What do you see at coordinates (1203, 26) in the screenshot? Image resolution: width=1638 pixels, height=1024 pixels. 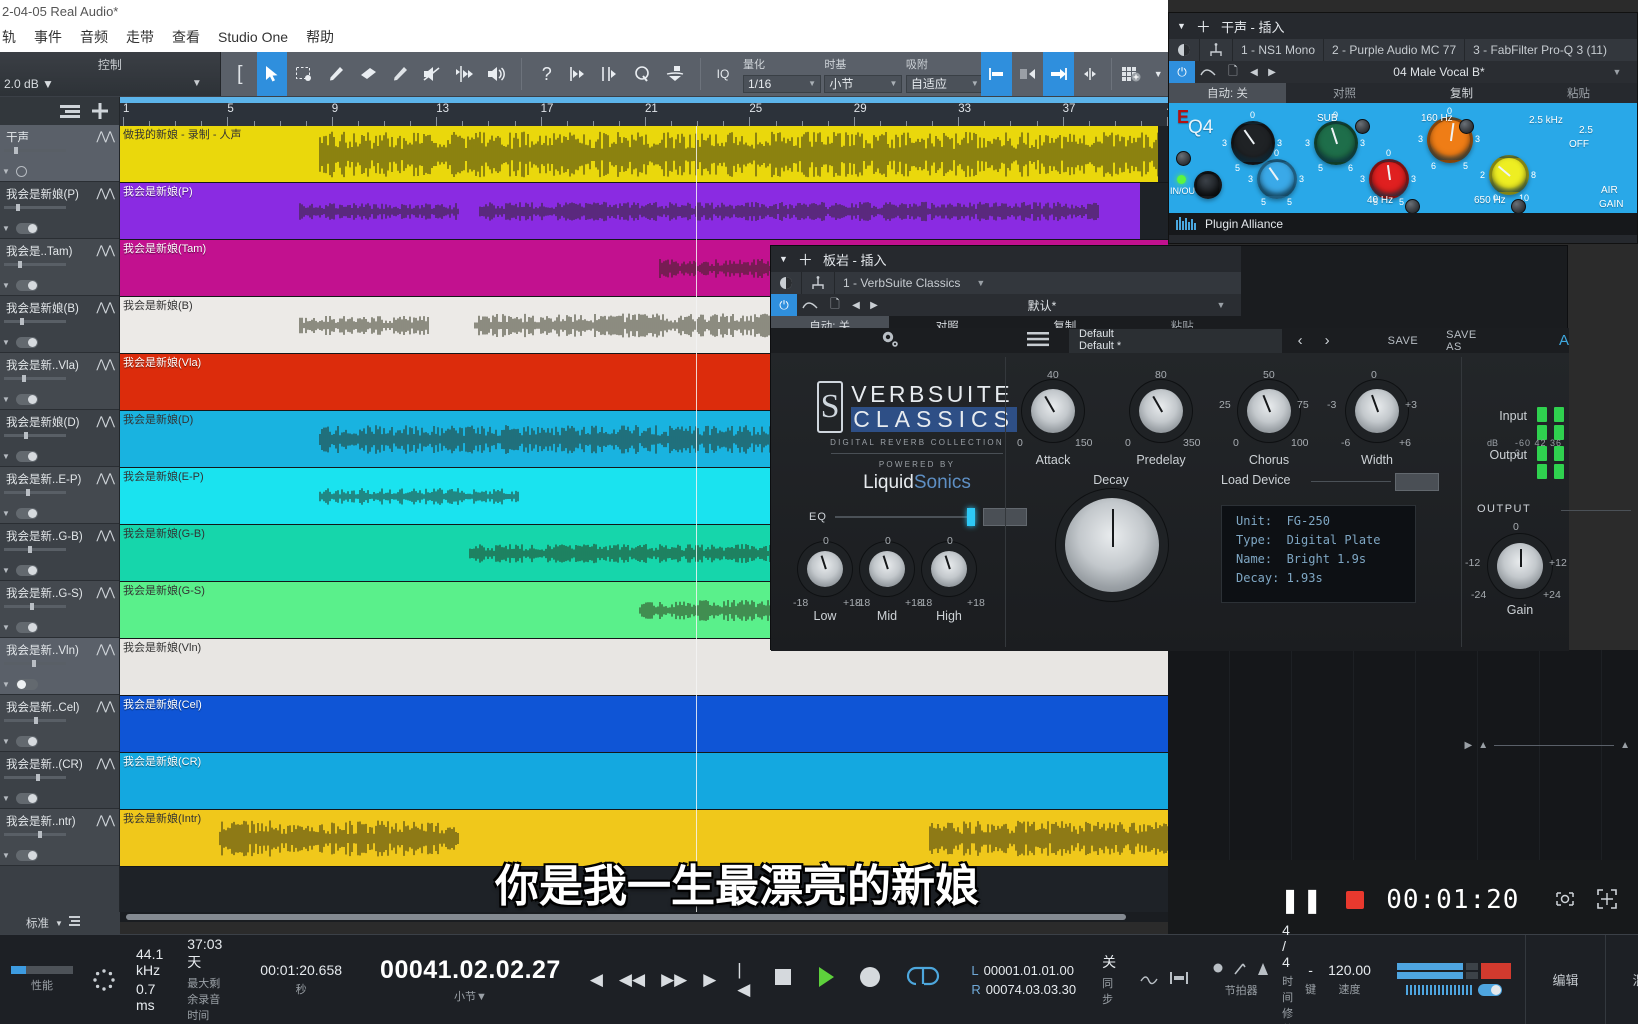 I see `eq-add-icon: ＋` at bounding box center [1203, 26].